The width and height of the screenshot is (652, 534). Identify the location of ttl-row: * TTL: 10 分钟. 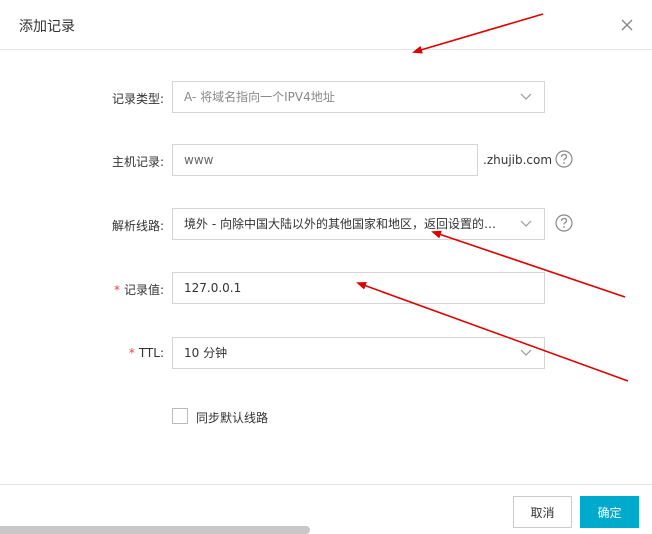
(326, 353).